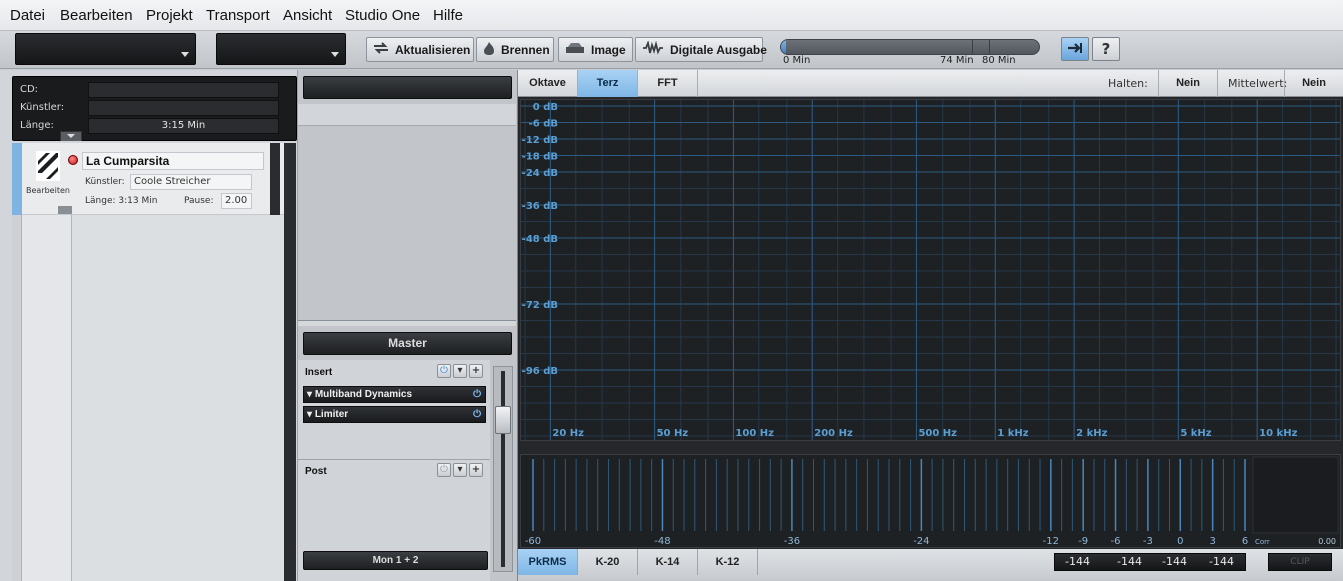 The width and height of the screenshot is (1343, 581). What do you see at coordinates (281, 49) in the screenshot?
I see `speed-dropdown` at bounding box center [281, 49].